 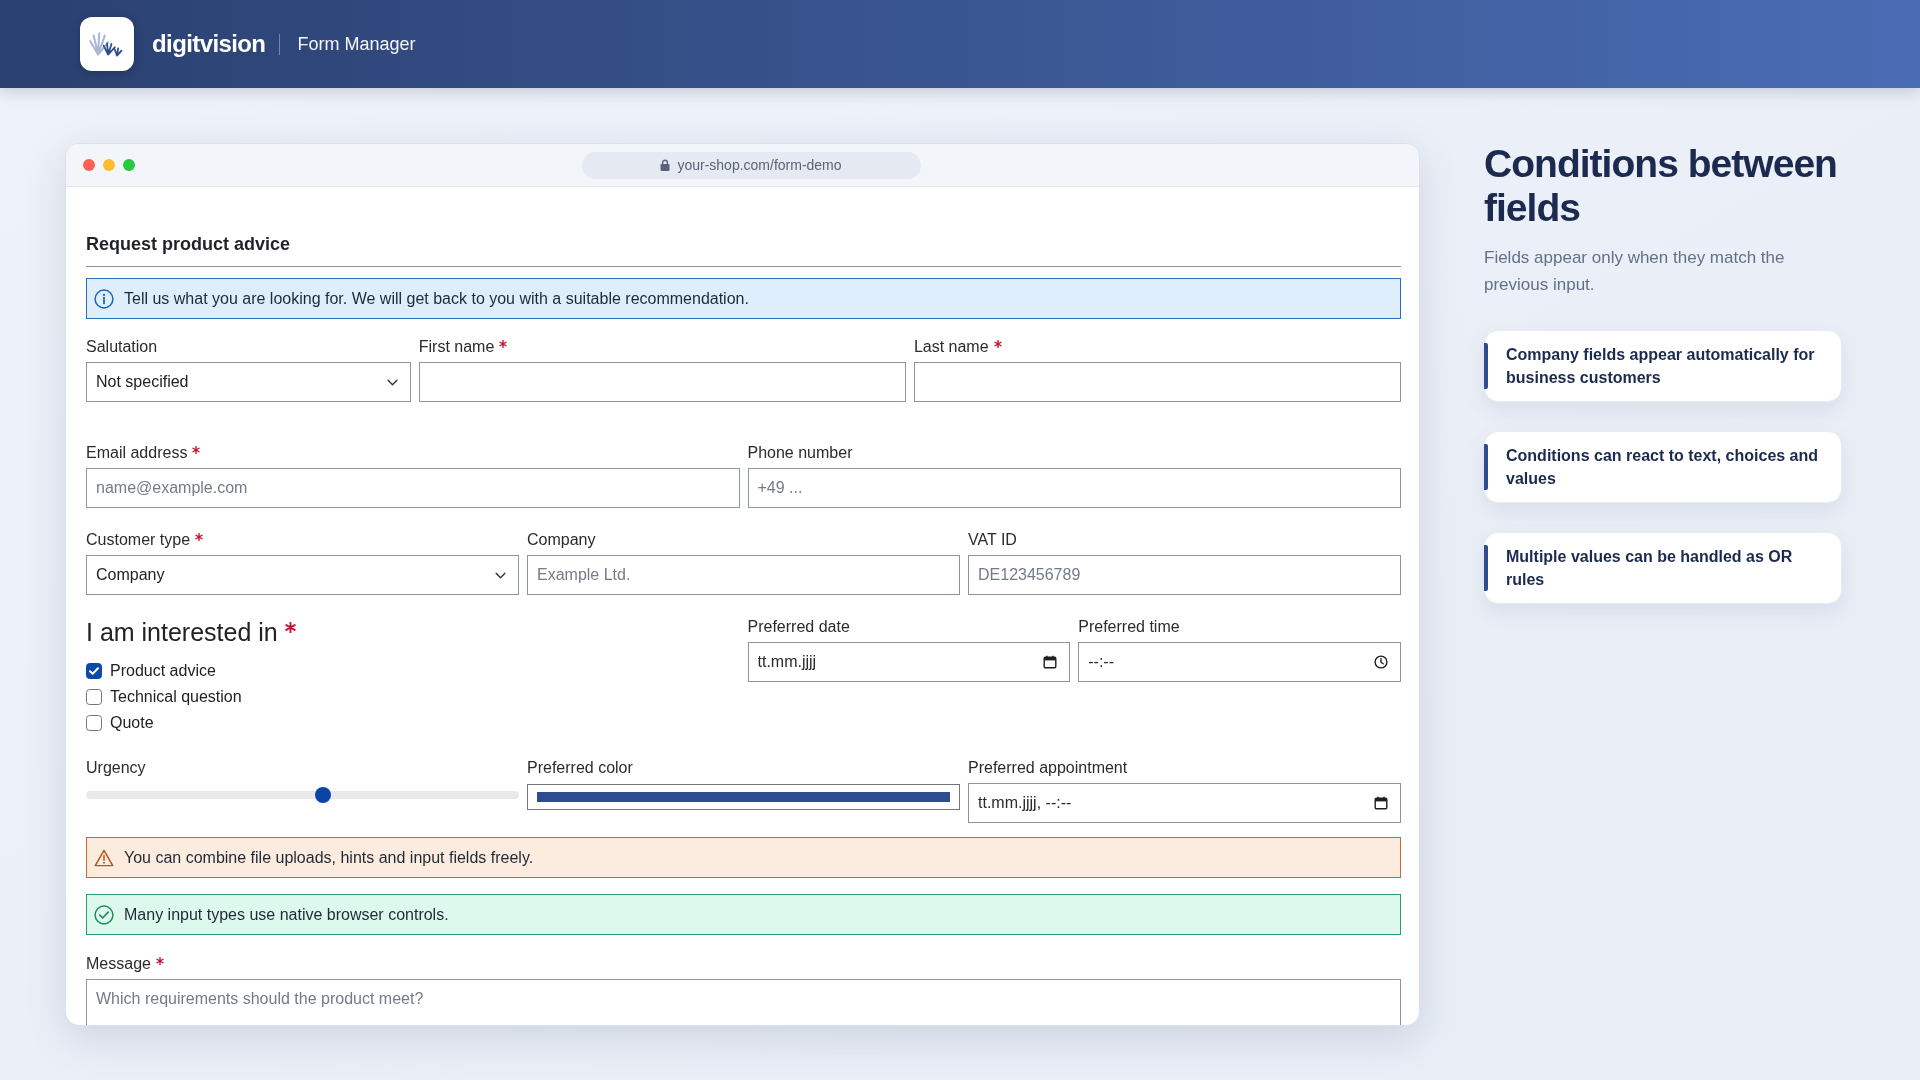 I want to click on field-label: Message, so click(x=118, y=964).